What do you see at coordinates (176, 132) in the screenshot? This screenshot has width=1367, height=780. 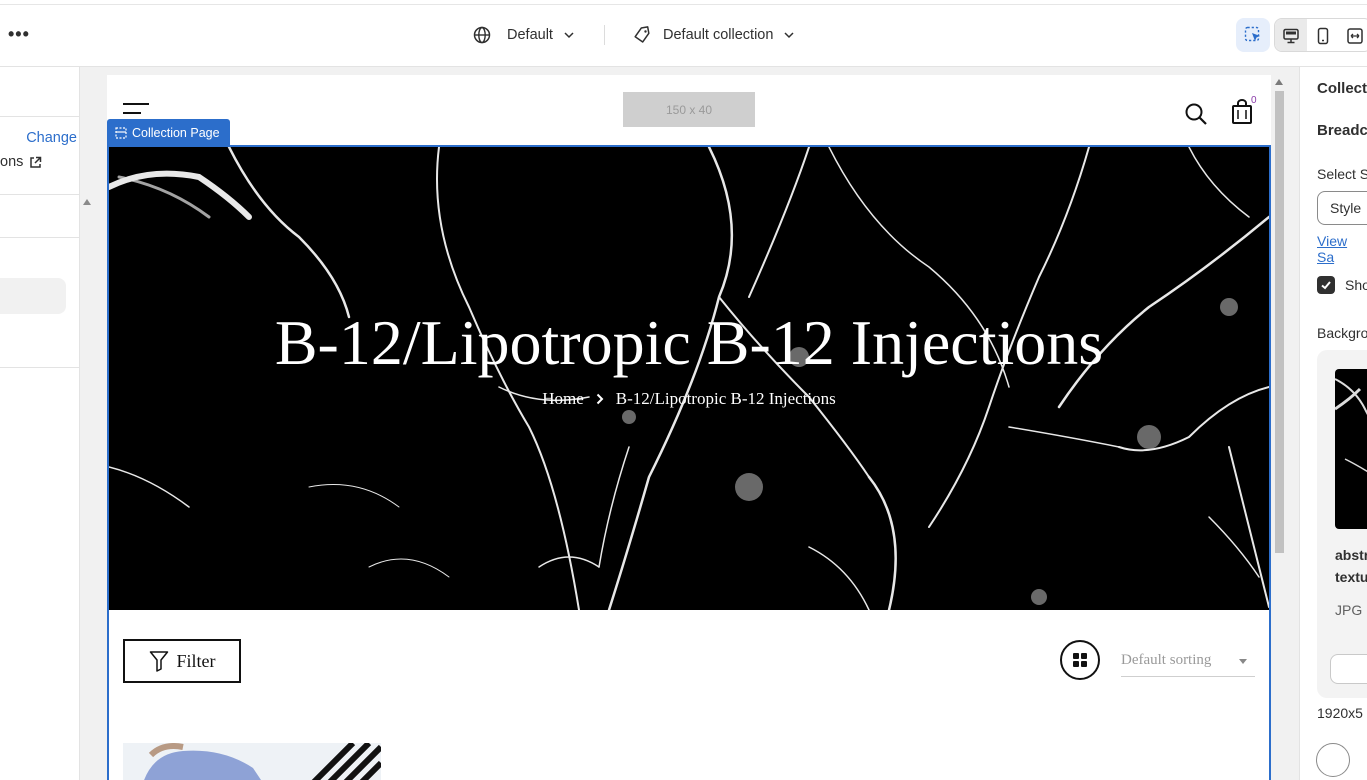 I see `section-tag-label: Collection Page` at bounding box center [176, 132].